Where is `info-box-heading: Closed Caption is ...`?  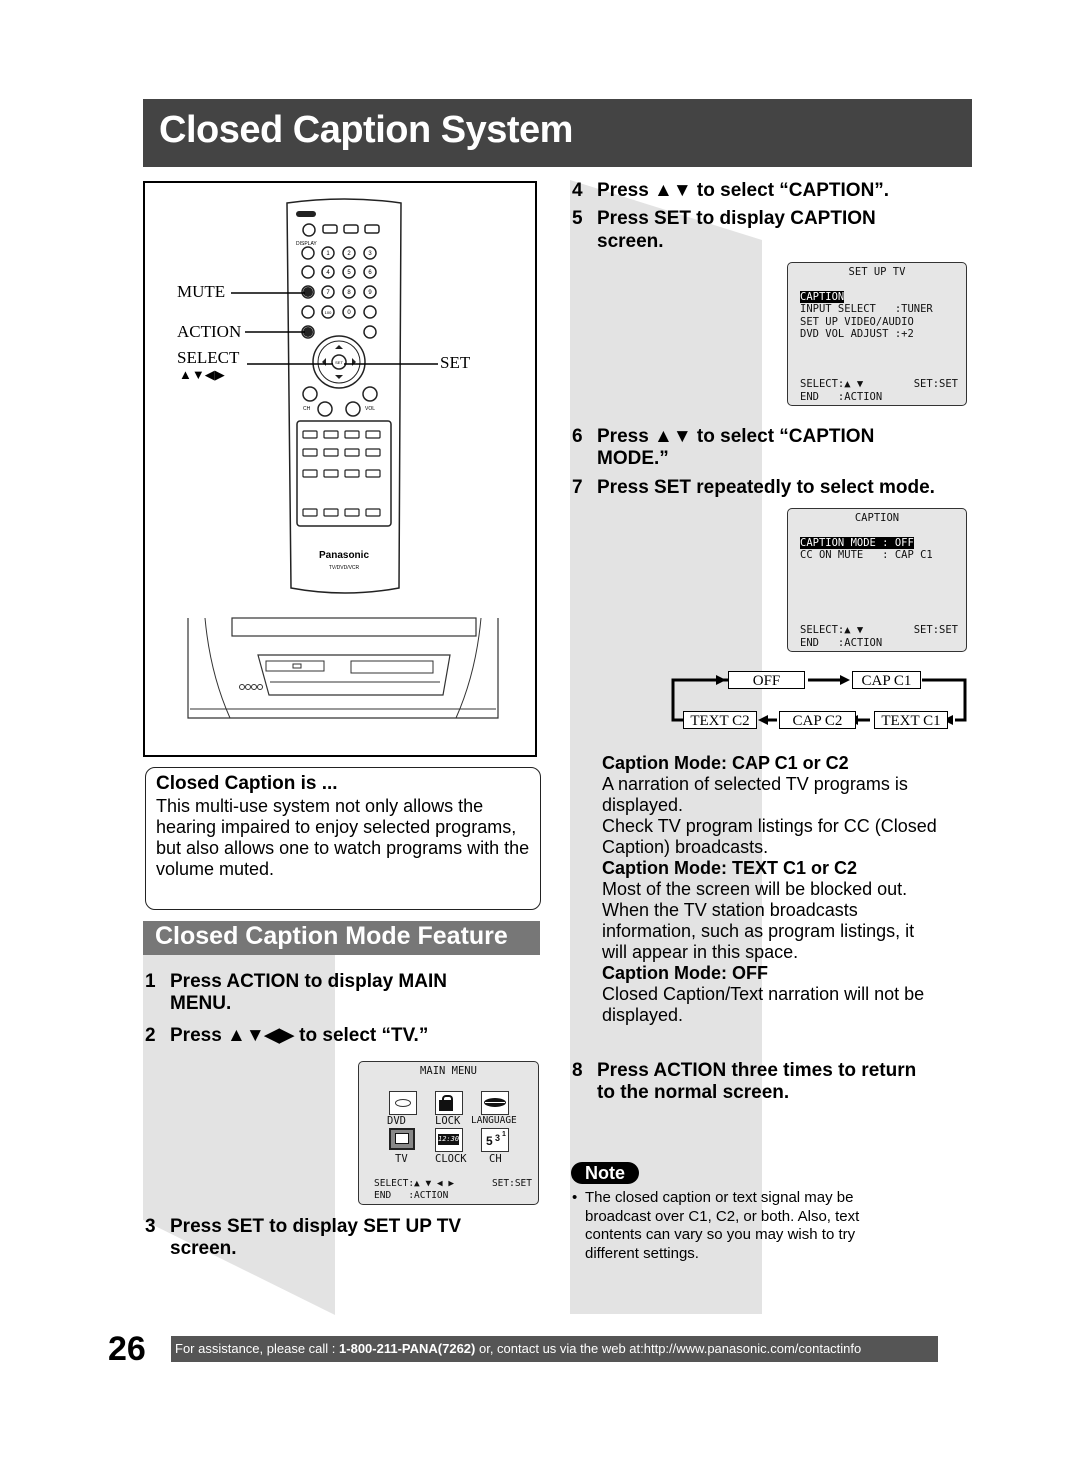 info-box-heading: Closed Caption is ... is located at coordinates (247, 783).